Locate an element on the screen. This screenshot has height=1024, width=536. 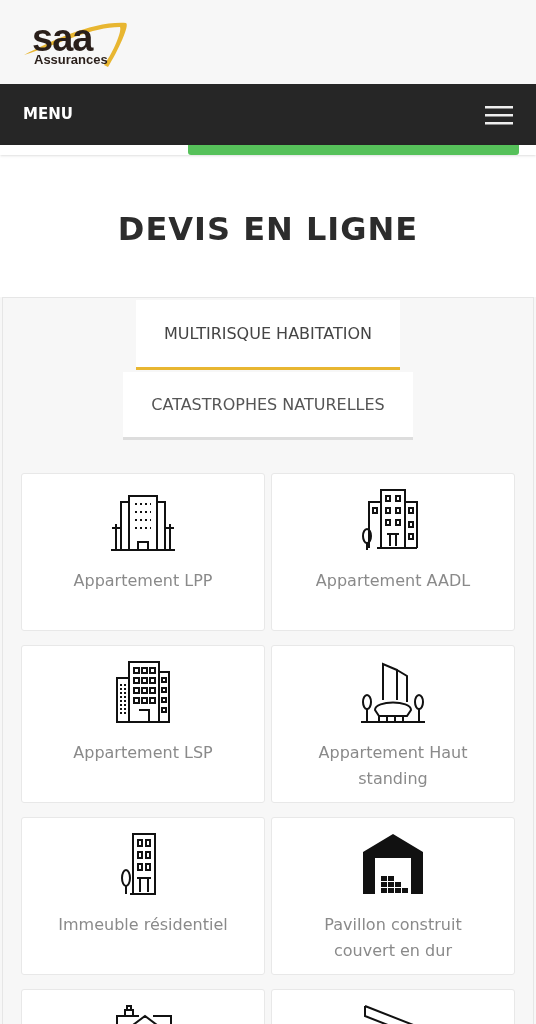
menu-icon is located at coordinates (499, 114).